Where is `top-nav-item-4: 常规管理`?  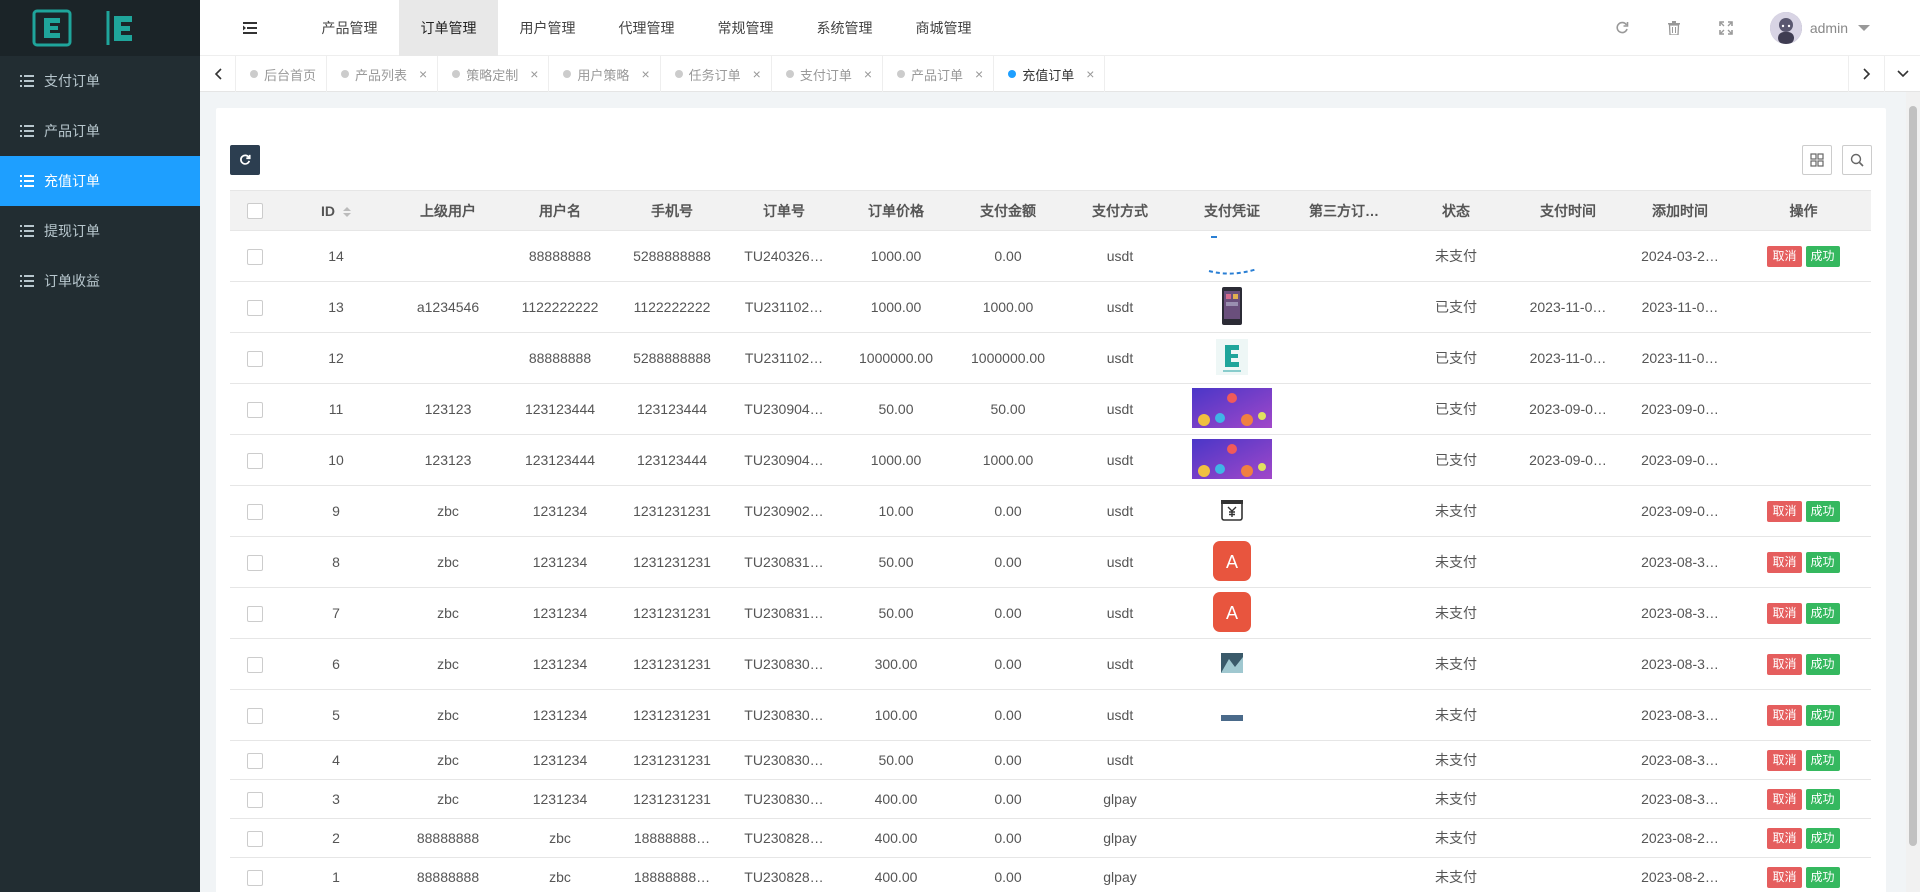 top-nav-item-4: 常规管理 is located at coordinates (745, 28).